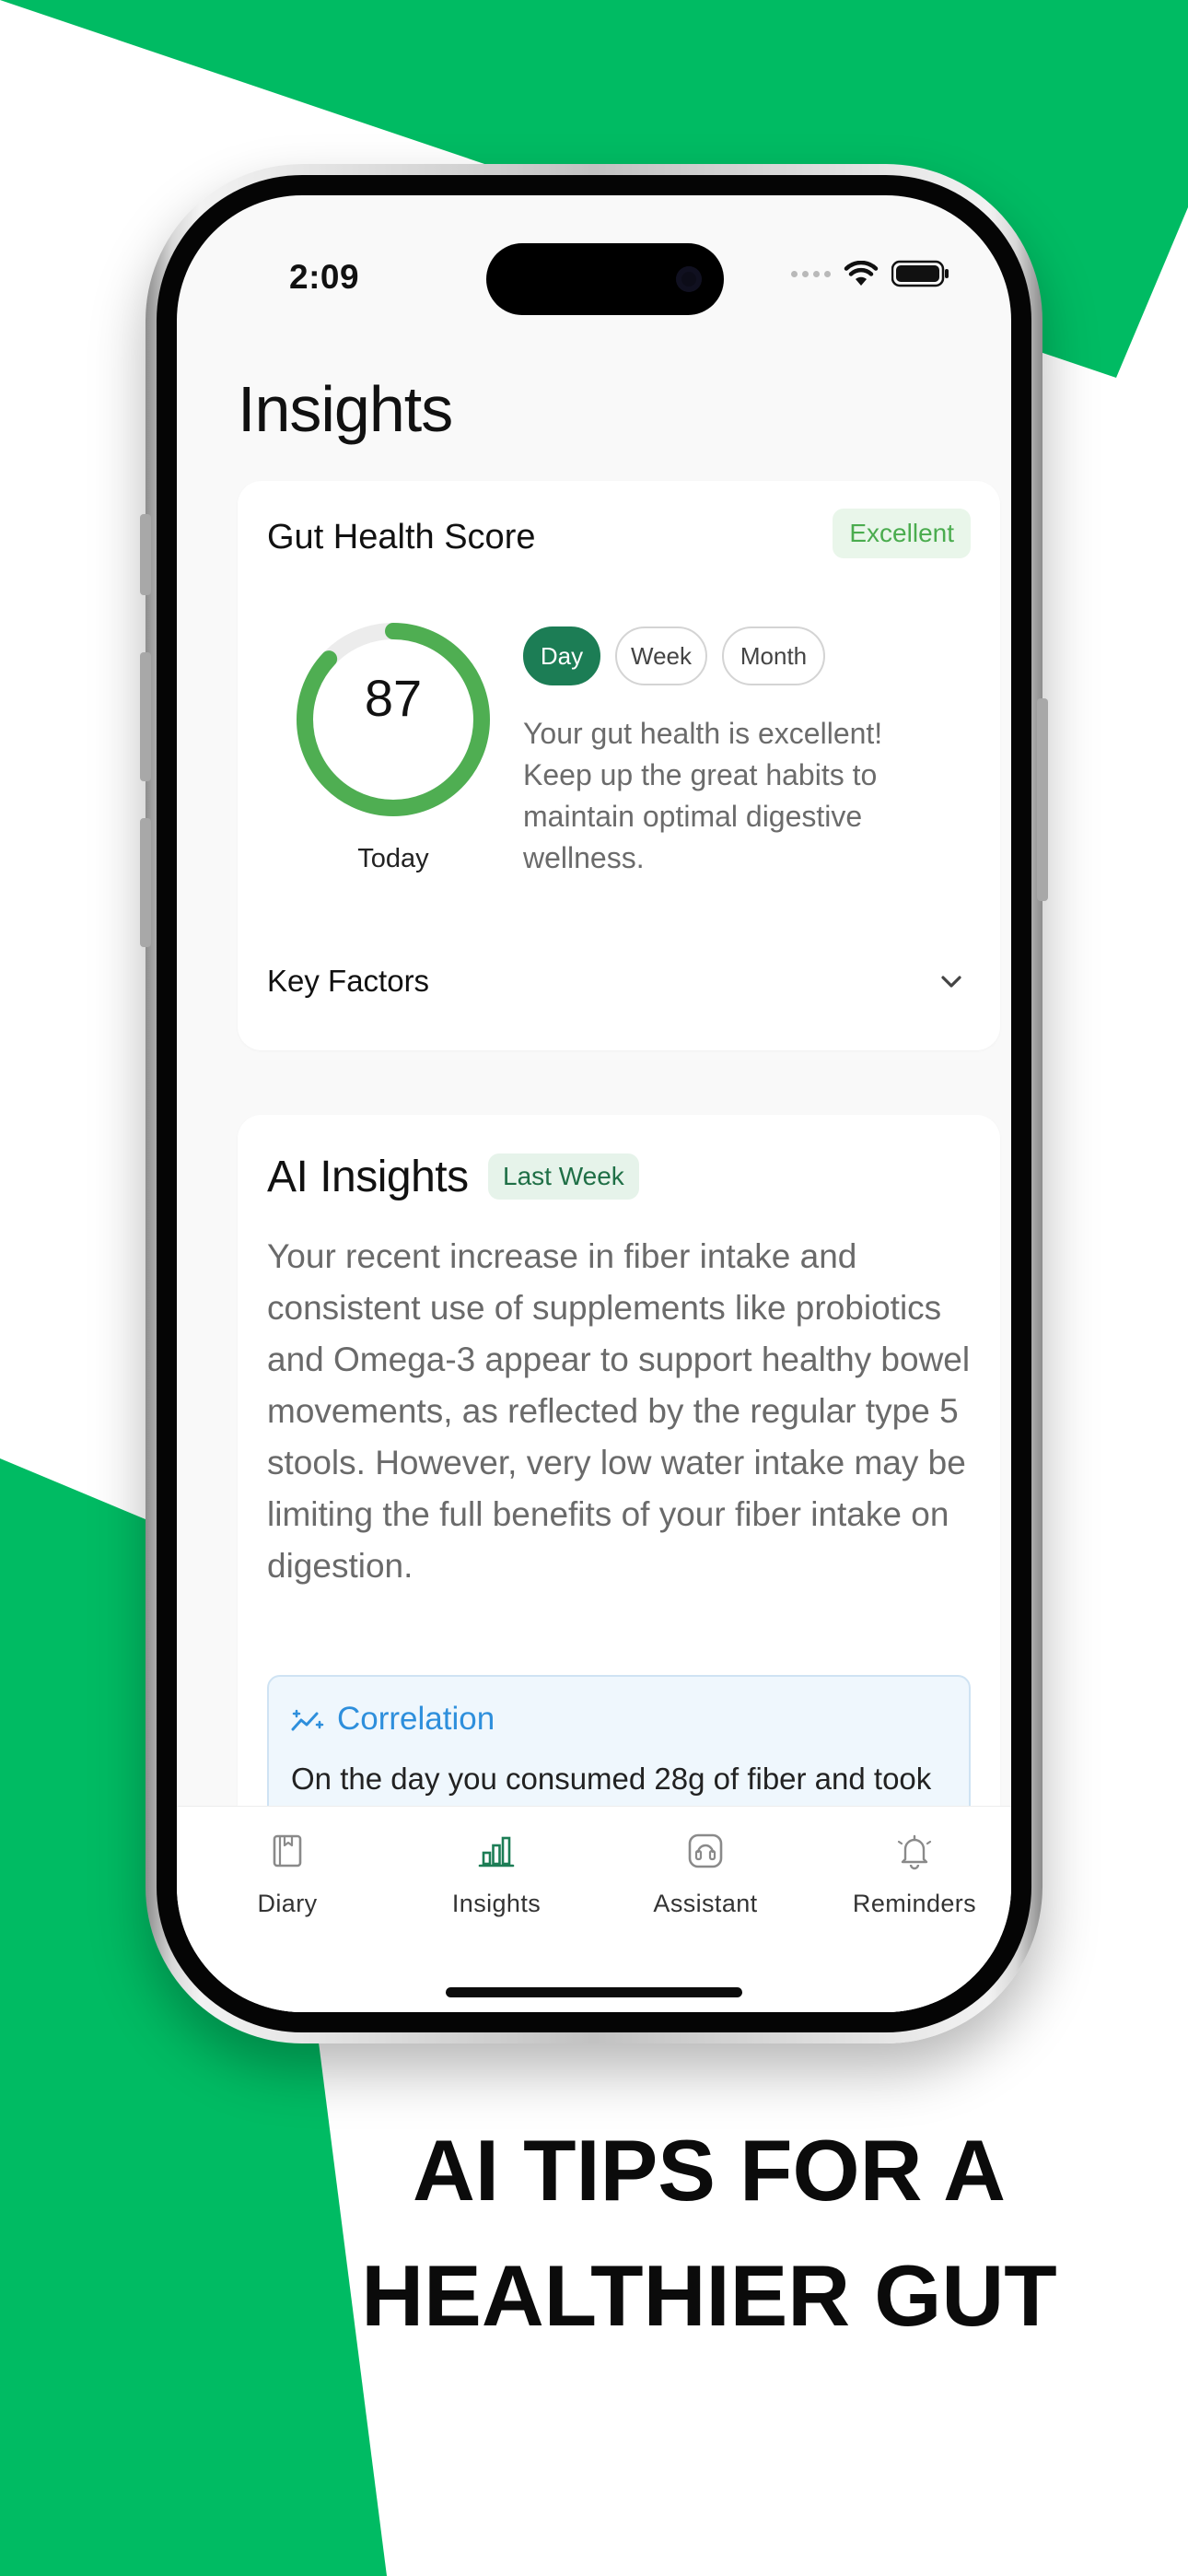  What do you see at coordinates (661, 656) in the screenshot?
I see `period-week-button: Week` at bounding box center [661, 656].